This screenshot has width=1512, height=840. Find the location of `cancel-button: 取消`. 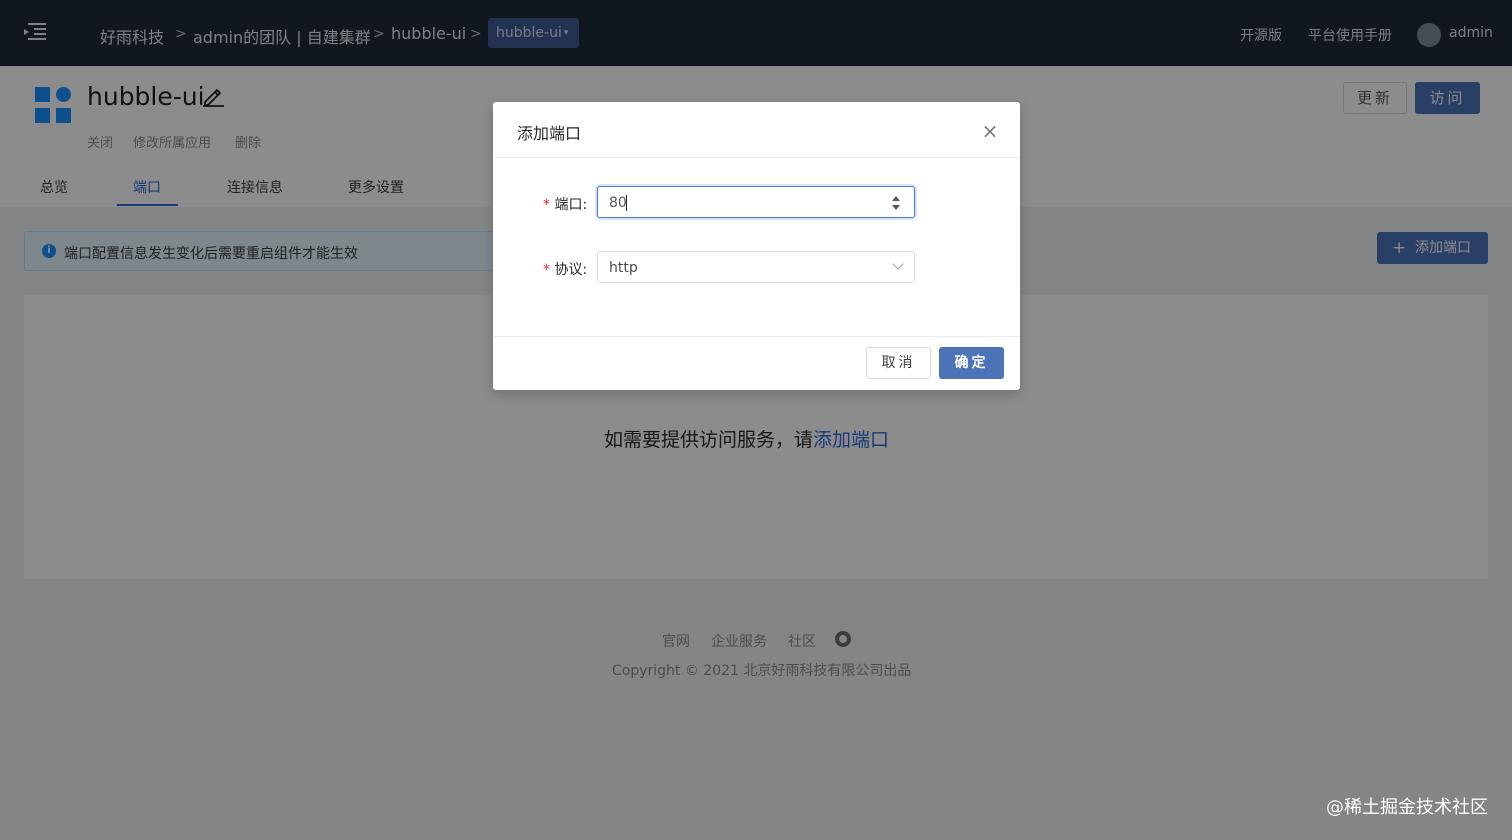

cancel-button: 取消 is located at coordinates (898, 363).